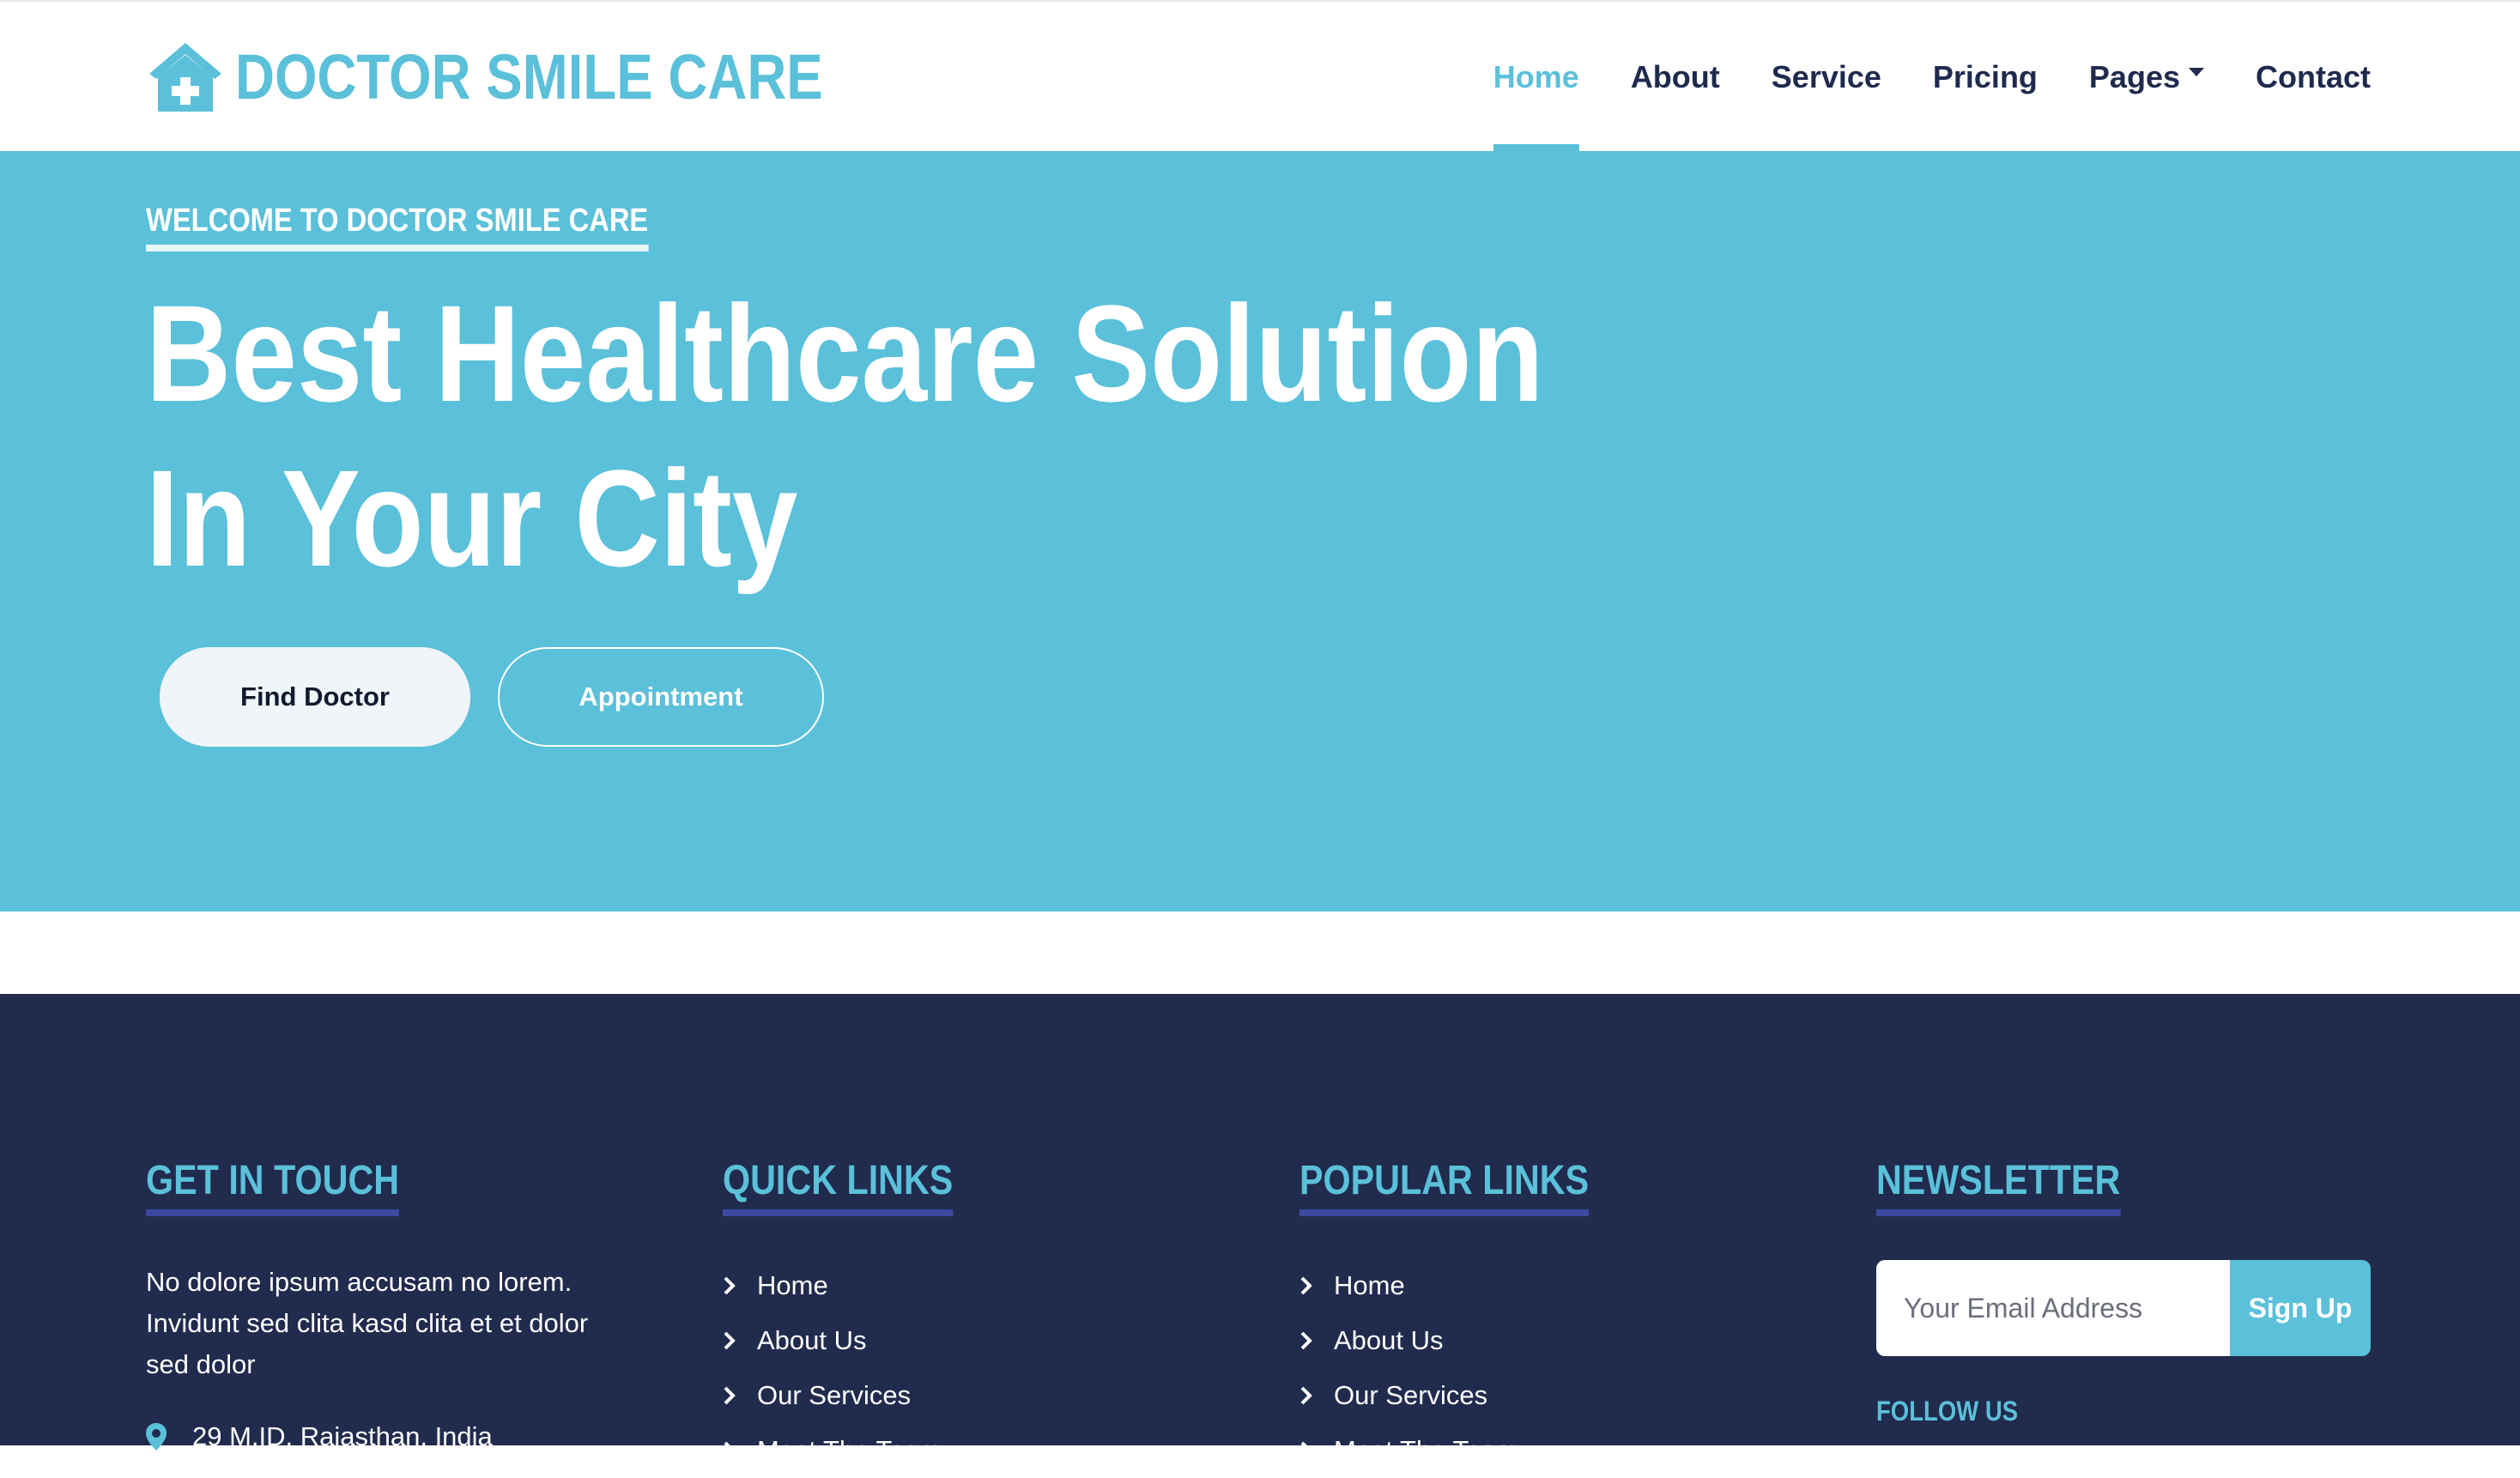  I want to click on footer-address: 29 M.ID, Rajasthan, India, so click(320, 1436).